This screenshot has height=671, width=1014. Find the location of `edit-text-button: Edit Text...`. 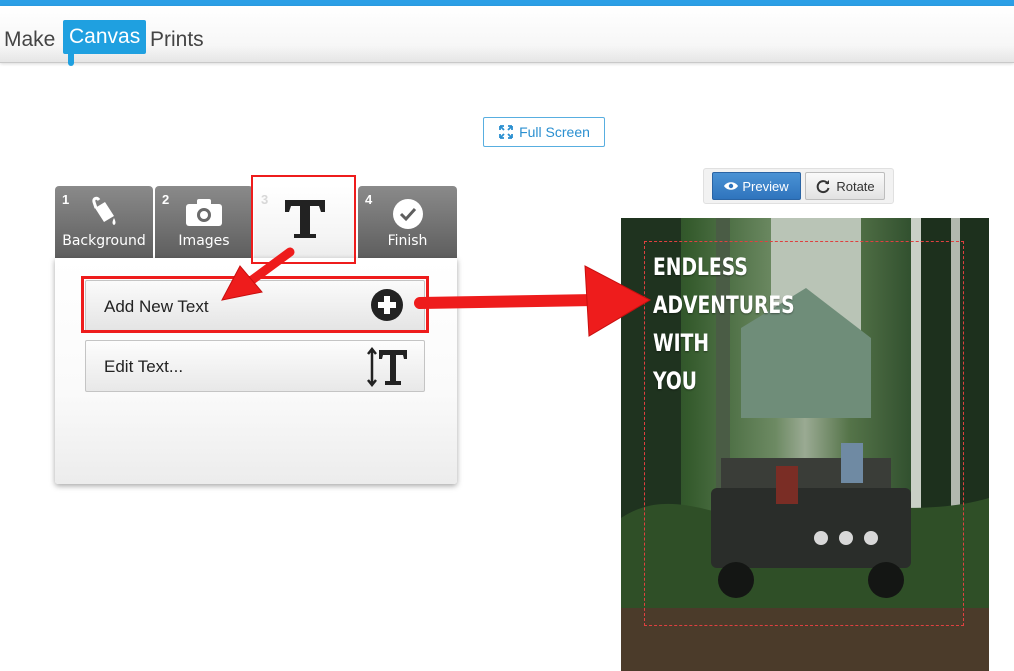

edit-text-button: Edit Text... is located at coordinates (255, 366).